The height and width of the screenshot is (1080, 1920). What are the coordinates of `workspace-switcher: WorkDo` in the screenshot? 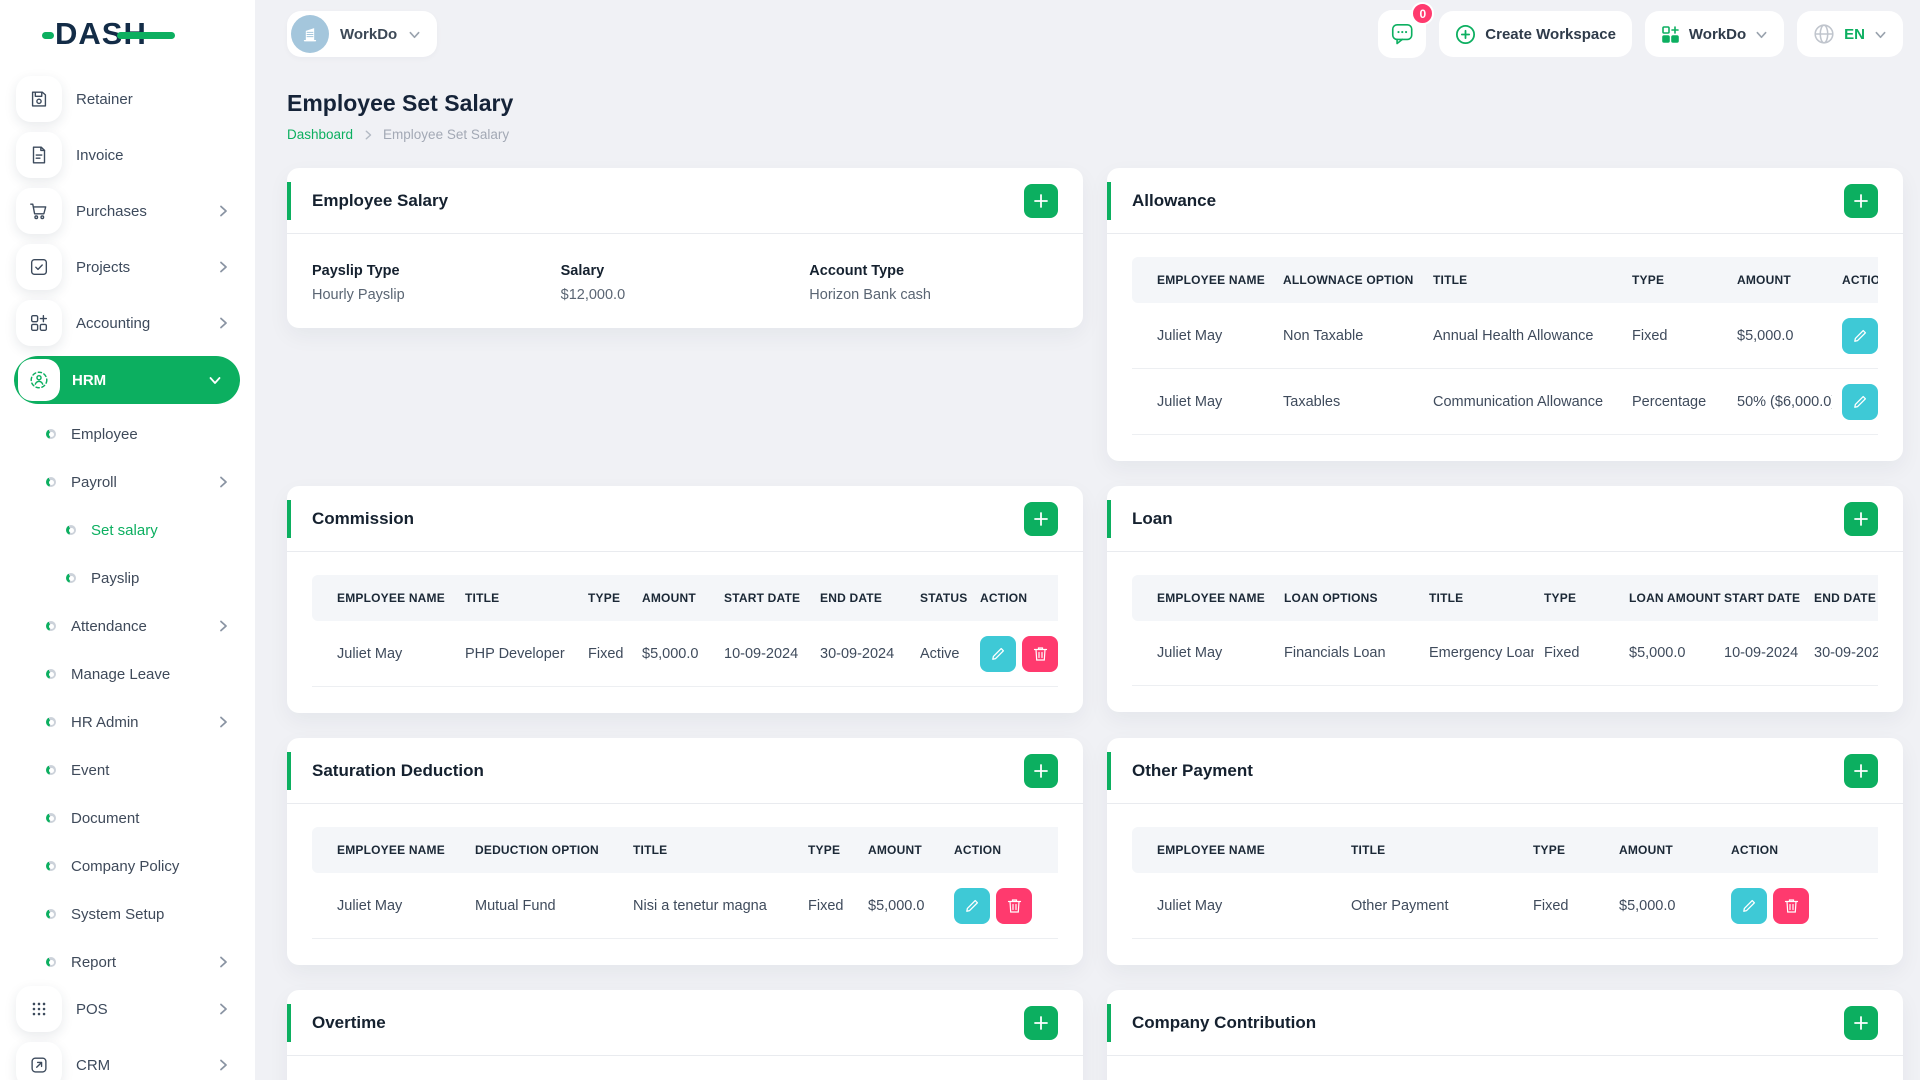 It's located at (362, 34).